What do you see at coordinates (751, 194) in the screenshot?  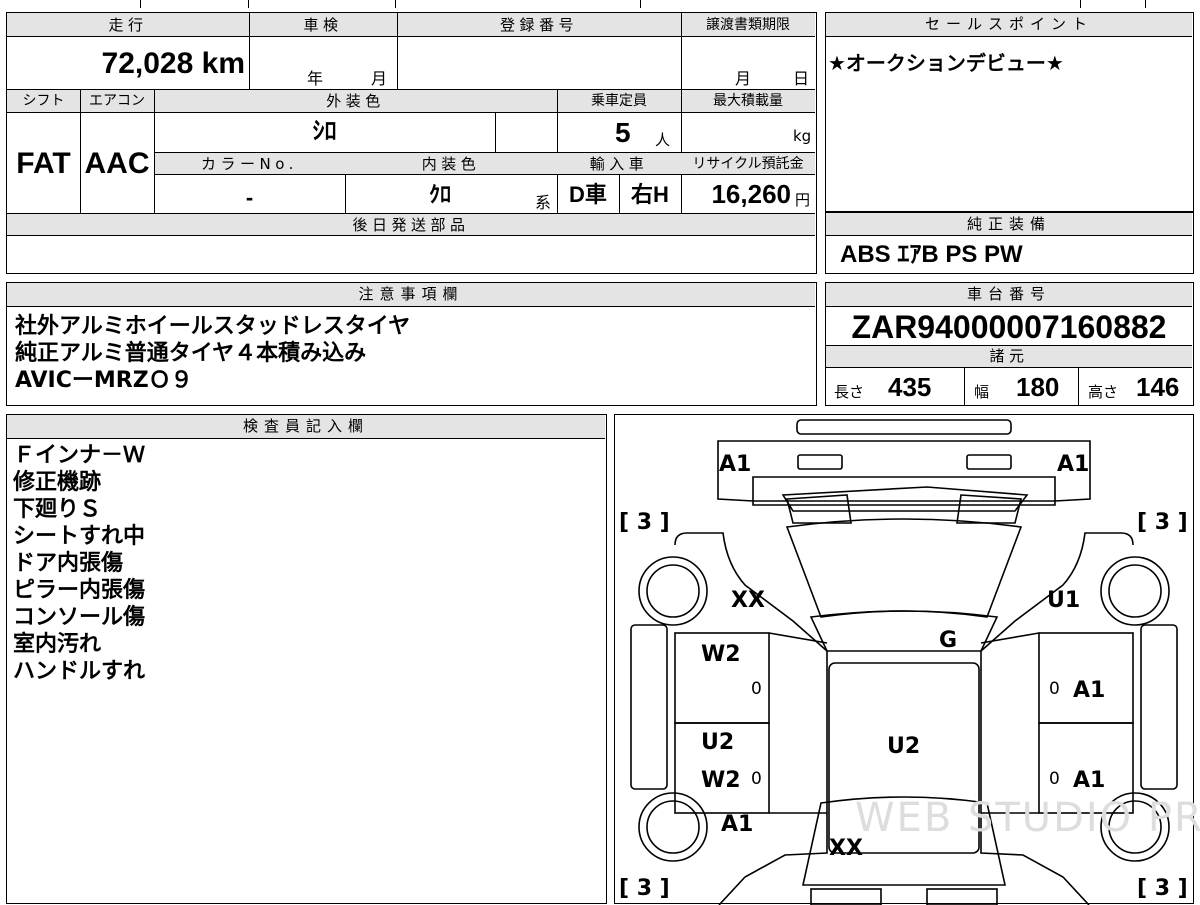 I see `recycle-value: 16,260` at bounding box center [751, 194].